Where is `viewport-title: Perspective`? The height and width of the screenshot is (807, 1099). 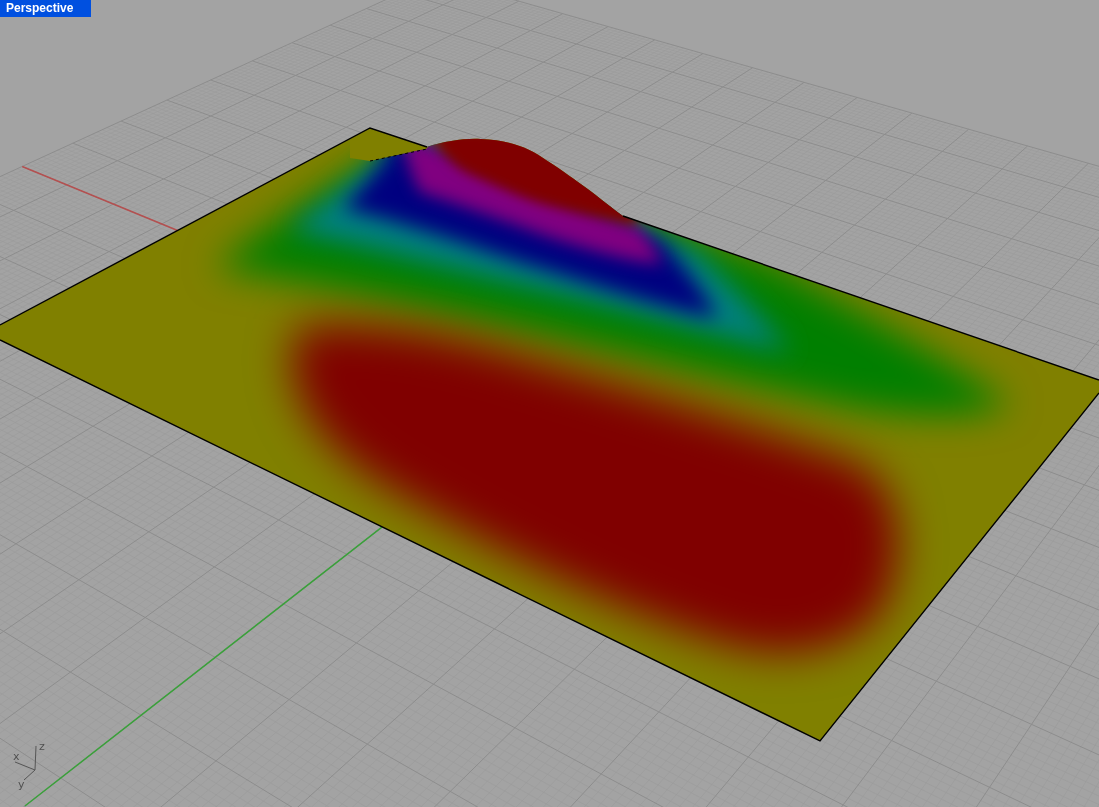 viewport-title: Perspective is located at coordinates (45, 8).